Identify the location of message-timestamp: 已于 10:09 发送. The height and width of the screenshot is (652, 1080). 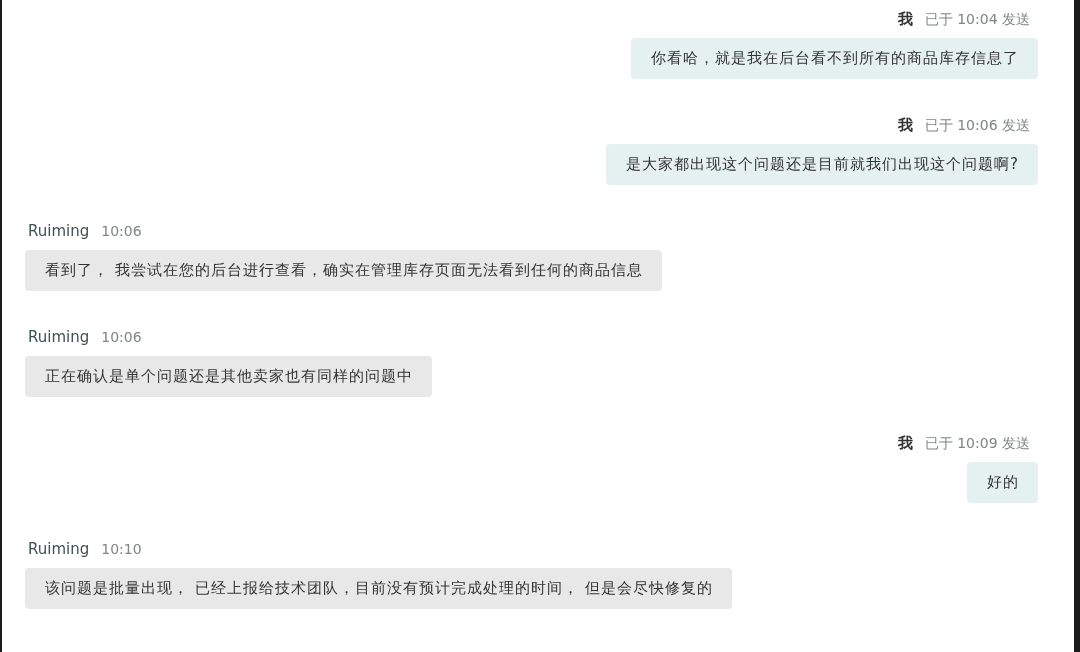
(977, 443).